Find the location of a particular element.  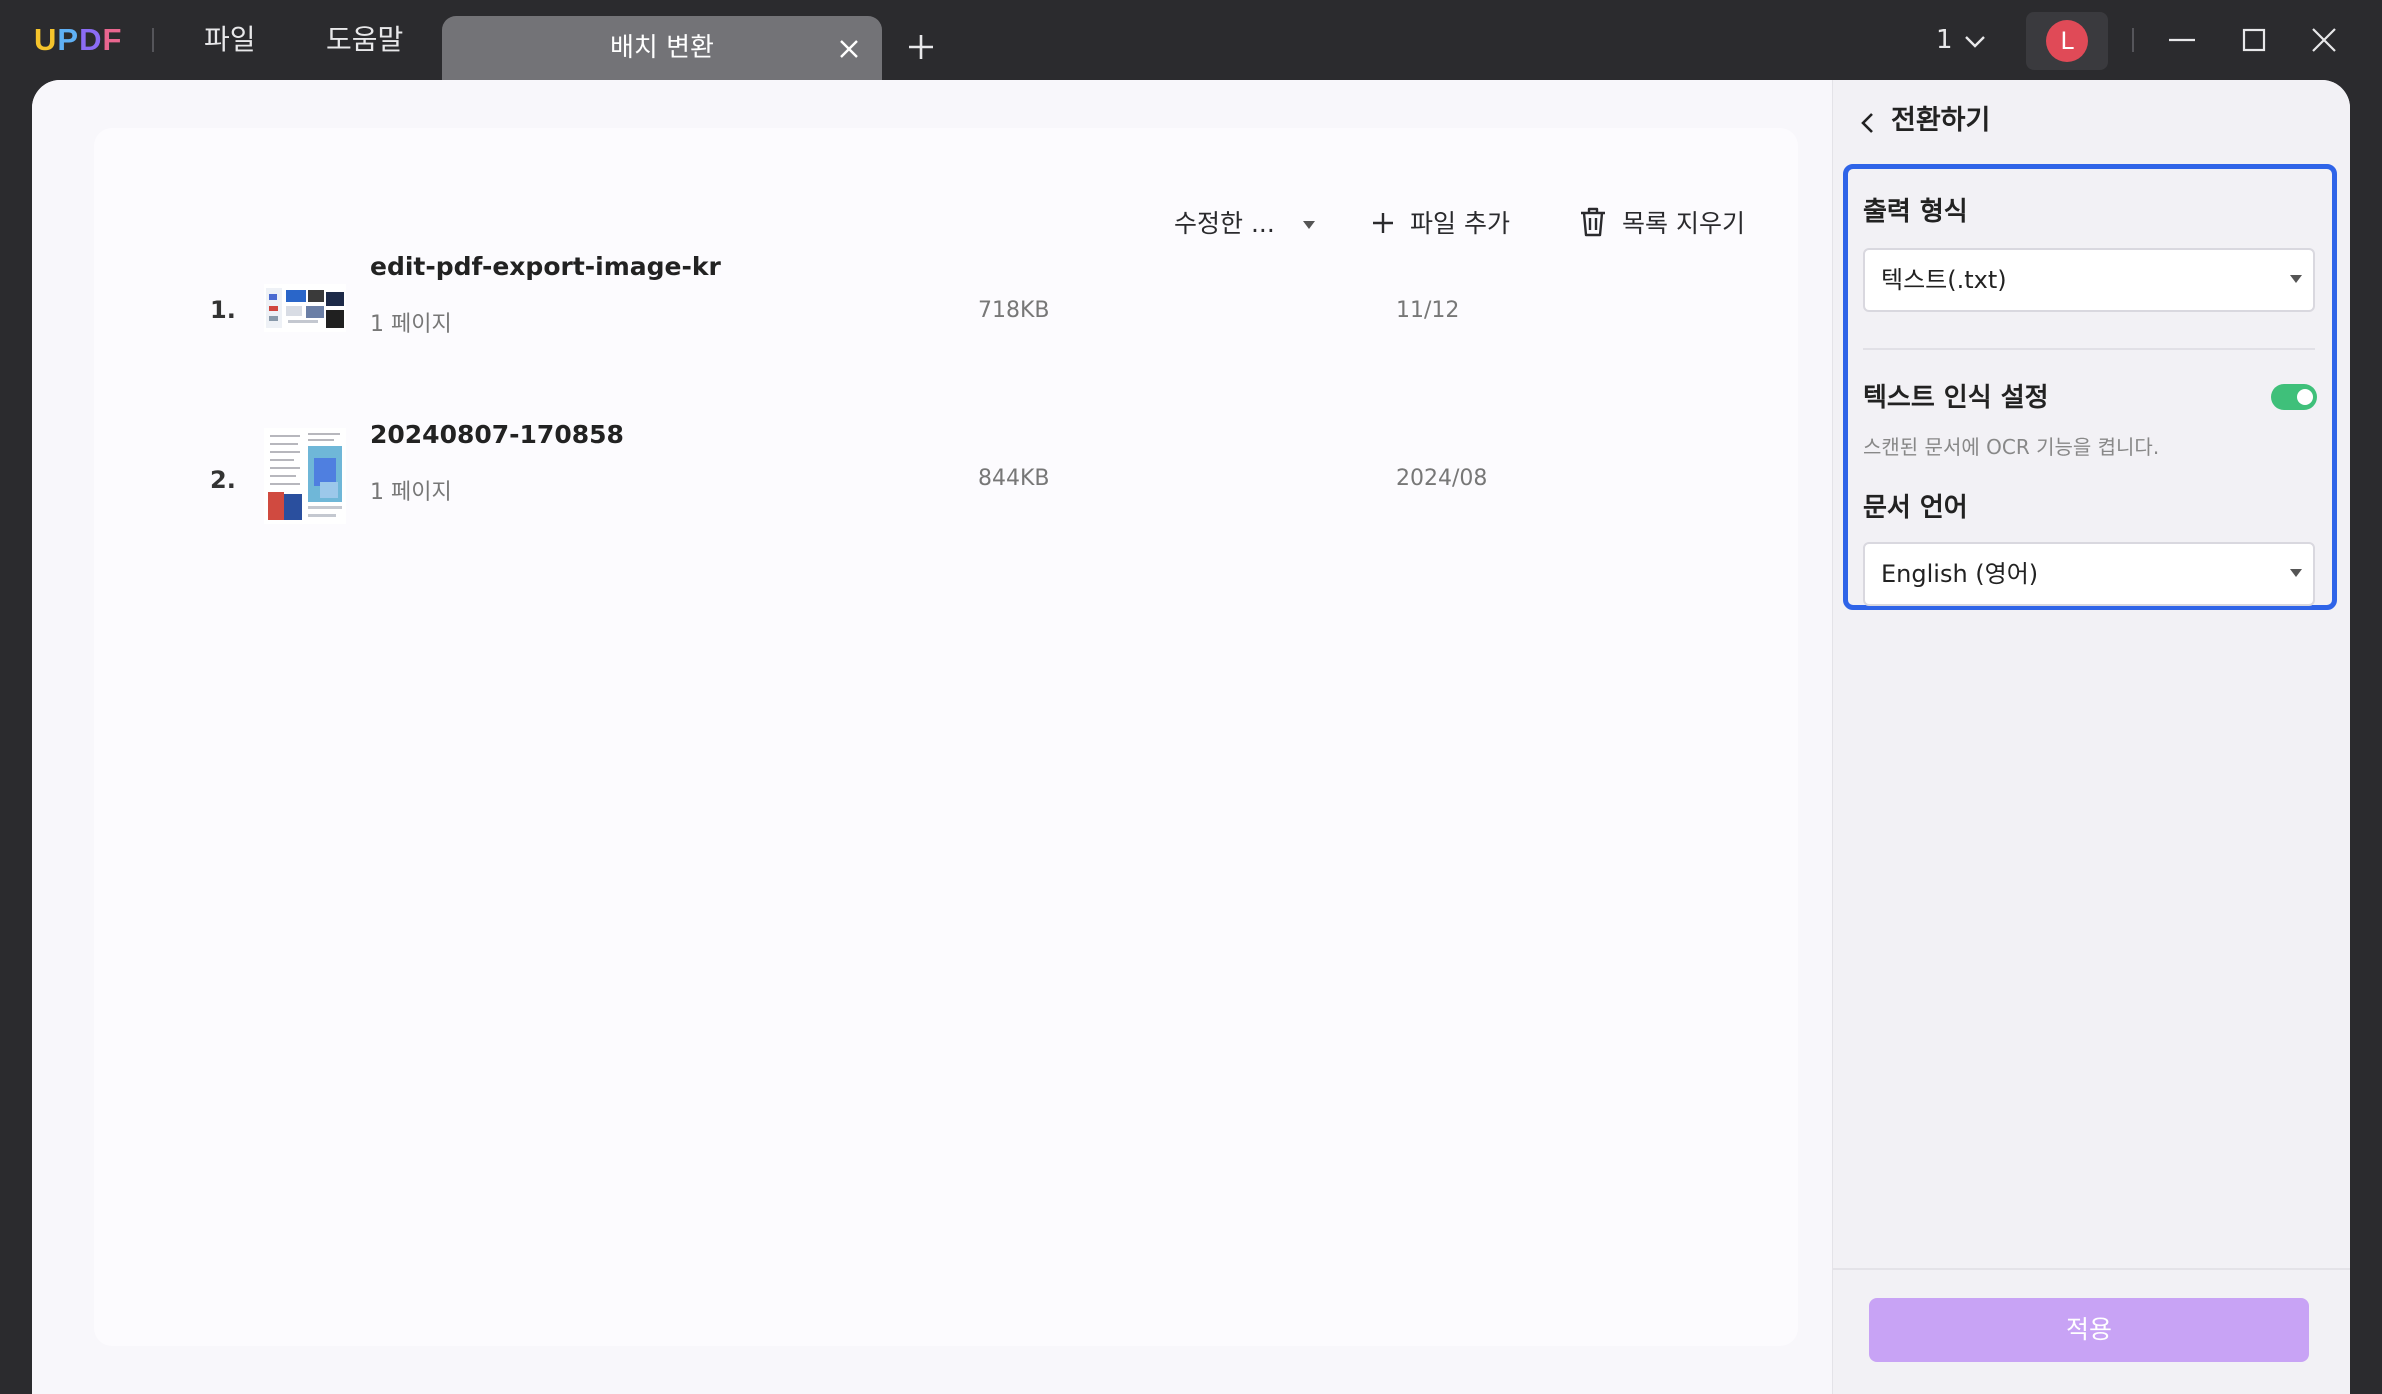

logo-letter-d: D is located at coordinates (91, 39).